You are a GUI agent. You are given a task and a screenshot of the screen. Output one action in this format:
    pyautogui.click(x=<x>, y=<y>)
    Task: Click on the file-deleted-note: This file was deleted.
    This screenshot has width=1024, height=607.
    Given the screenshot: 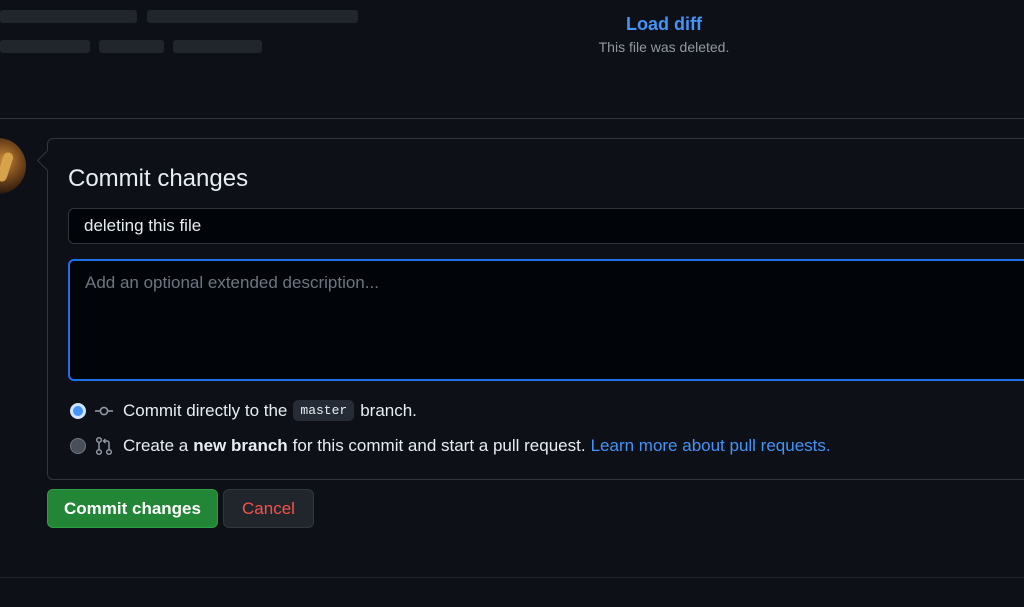 What is the action you would take?
    pyautogui.click(x=664, y=47)
    